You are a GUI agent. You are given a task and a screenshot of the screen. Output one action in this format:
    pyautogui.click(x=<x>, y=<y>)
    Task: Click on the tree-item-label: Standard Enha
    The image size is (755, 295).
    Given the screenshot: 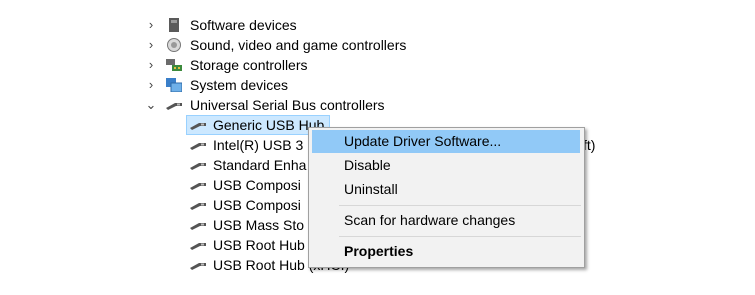 What is the action you would take?
    pyautogui.click(x=260, y=165)
    